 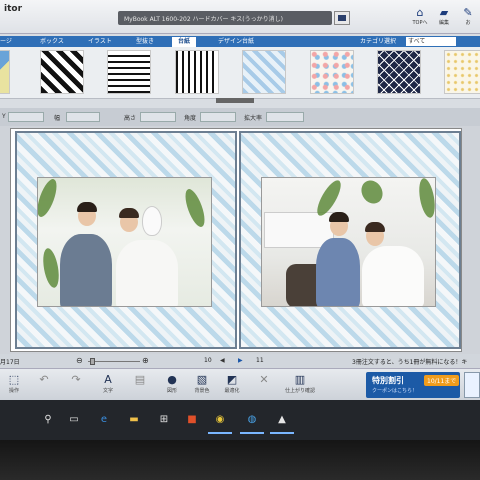 What do you see at coordinates (108, 383) in the screenshot?
I see `tool-text: A 文字` at bounding box center [108, 383].